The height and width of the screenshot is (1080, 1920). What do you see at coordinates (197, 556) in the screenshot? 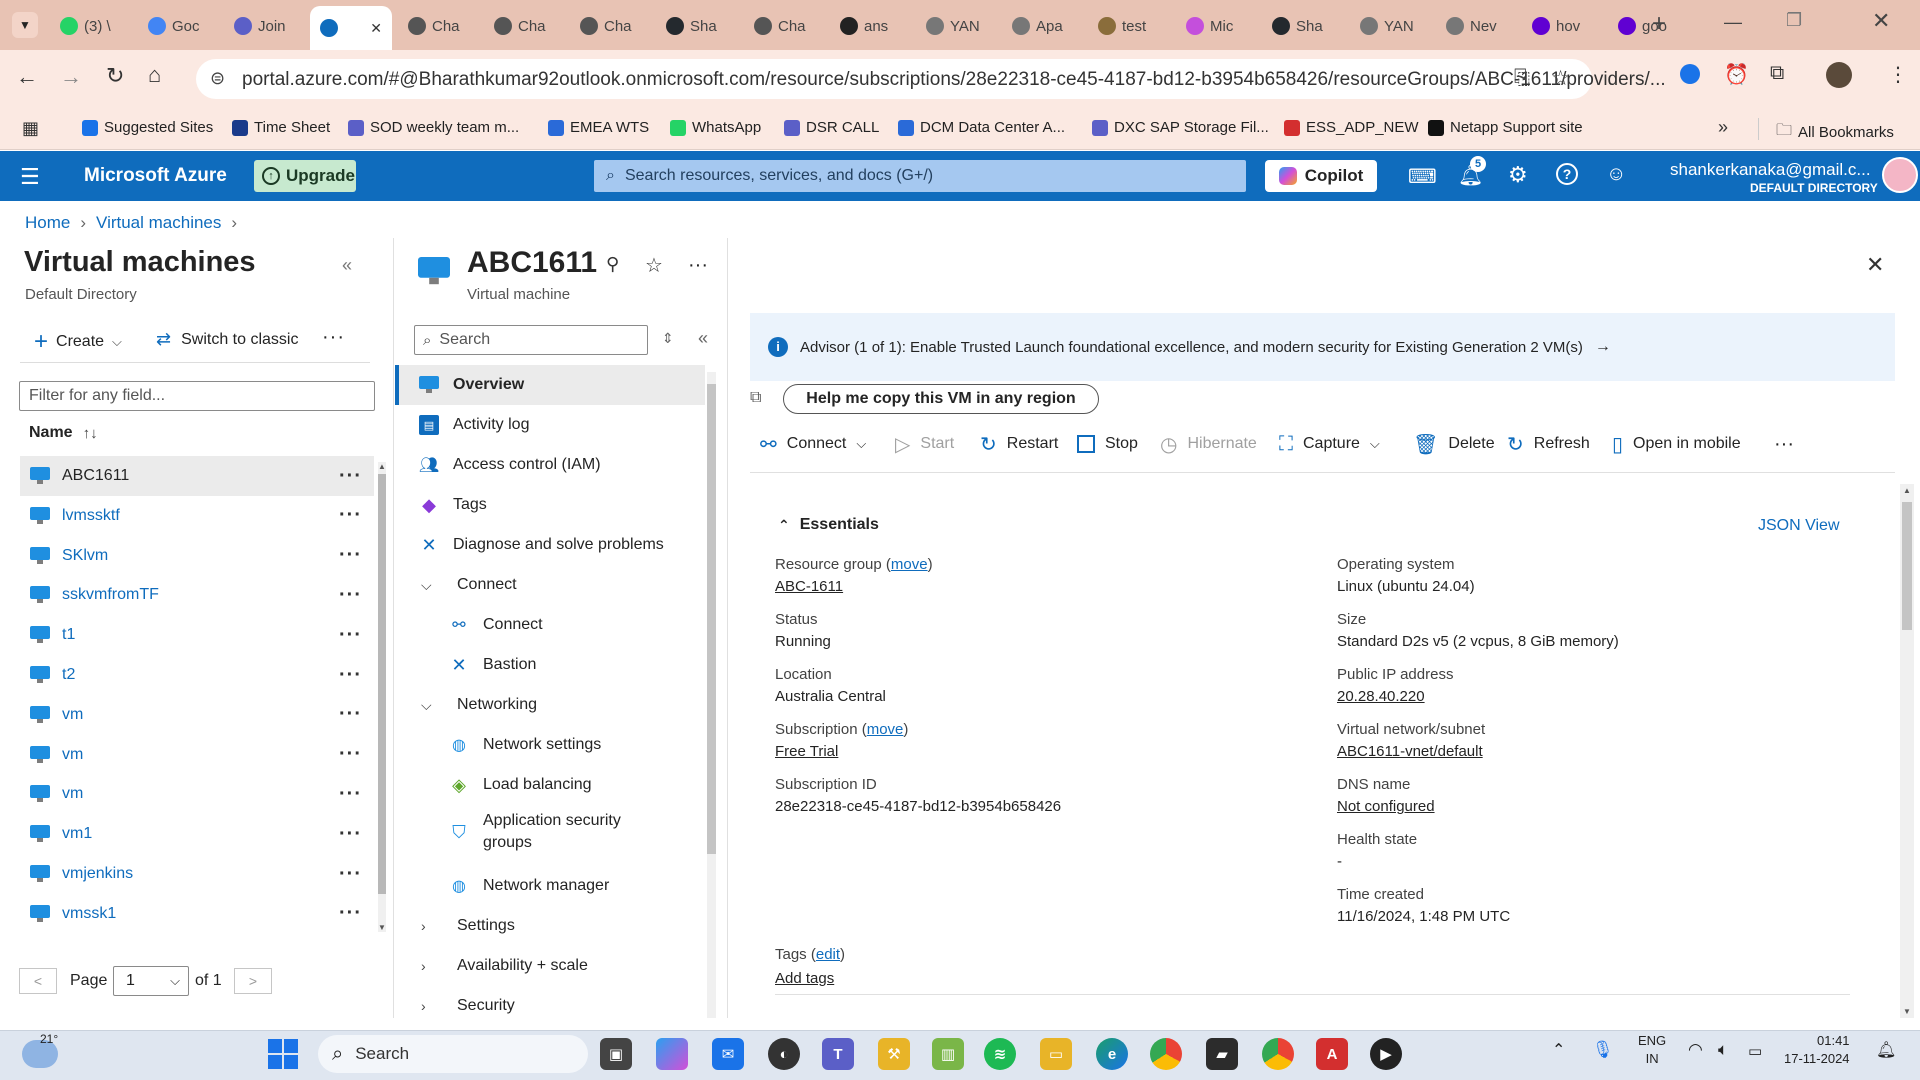
I see `table-row: SKlvm ···` at bounding box center [197, 556].